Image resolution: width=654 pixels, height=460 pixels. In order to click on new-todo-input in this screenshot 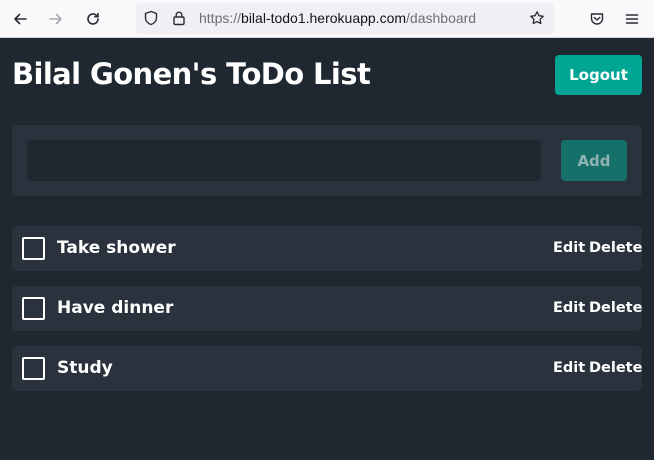, I will do `click(284, 160)`.